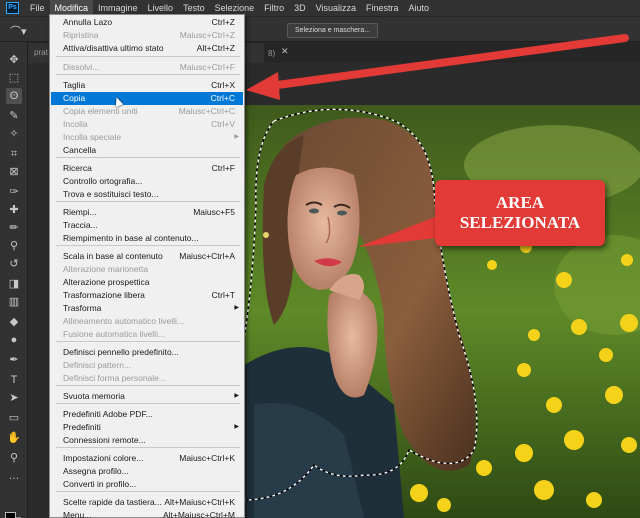  I want to click on menu-item-label: Ripristina, so click(81, 35).